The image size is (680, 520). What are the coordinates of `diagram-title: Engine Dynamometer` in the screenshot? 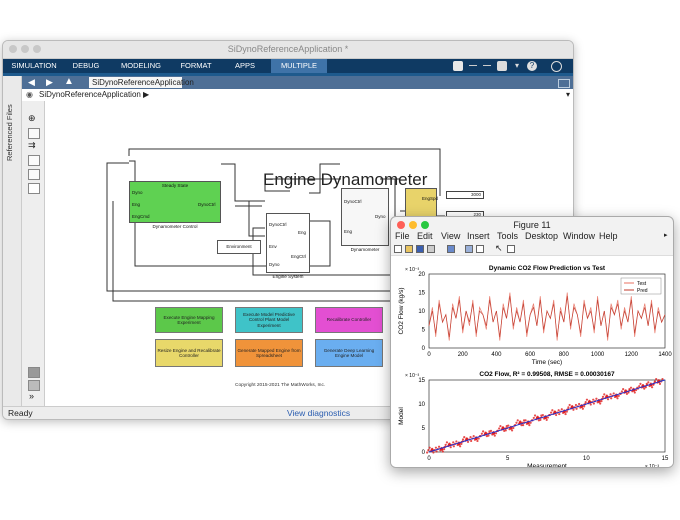 It's located at (345, 179).